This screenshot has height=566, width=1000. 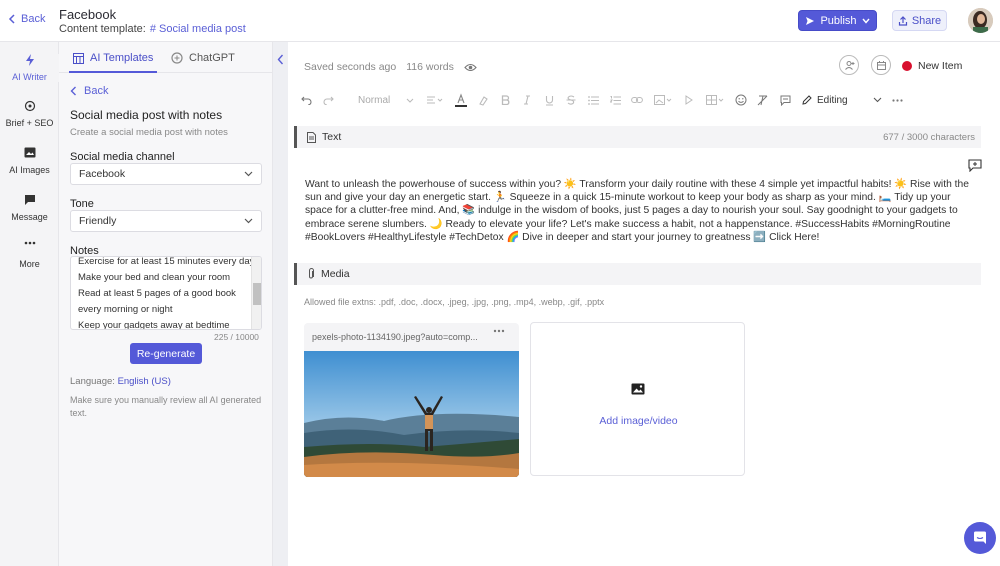 What do you see at coordinates (837, 20) in the screenshot?
I see `publish-button: Publish` at bounding box center [837, 20].